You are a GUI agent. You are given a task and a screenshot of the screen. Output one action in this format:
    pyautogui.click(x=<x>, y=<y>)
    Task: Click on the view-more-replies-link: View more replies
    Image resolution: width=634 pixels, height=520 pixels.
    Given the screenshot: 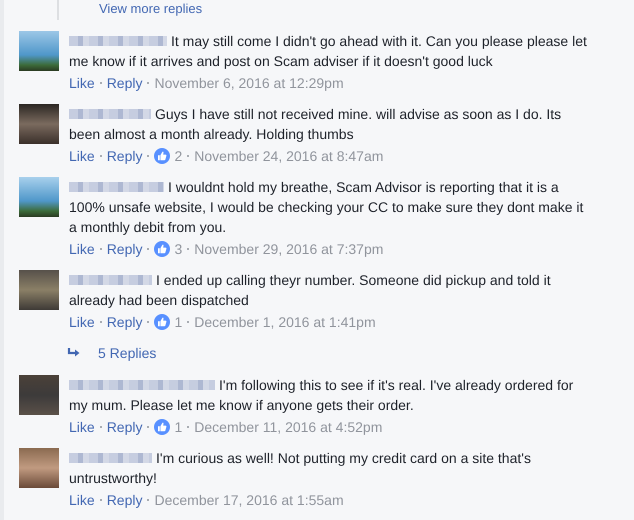 What is the action you would take?
    pyautogui.click(x=150, y=9)
    